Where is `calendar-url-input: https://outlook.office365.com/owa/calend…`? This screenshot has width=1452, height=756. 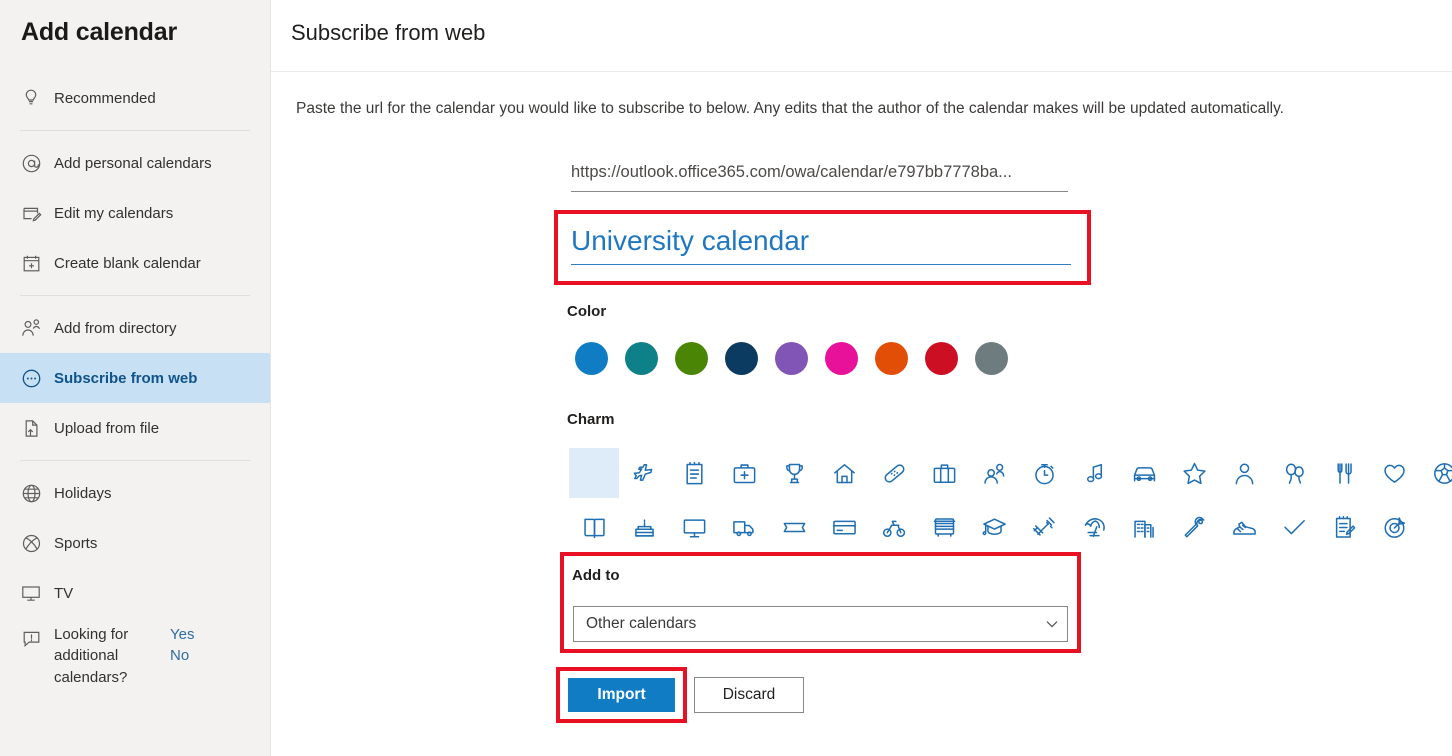
calendar-url-input: https://outlook.office365.com/owa/calend… is located at coordinates (819, 177).